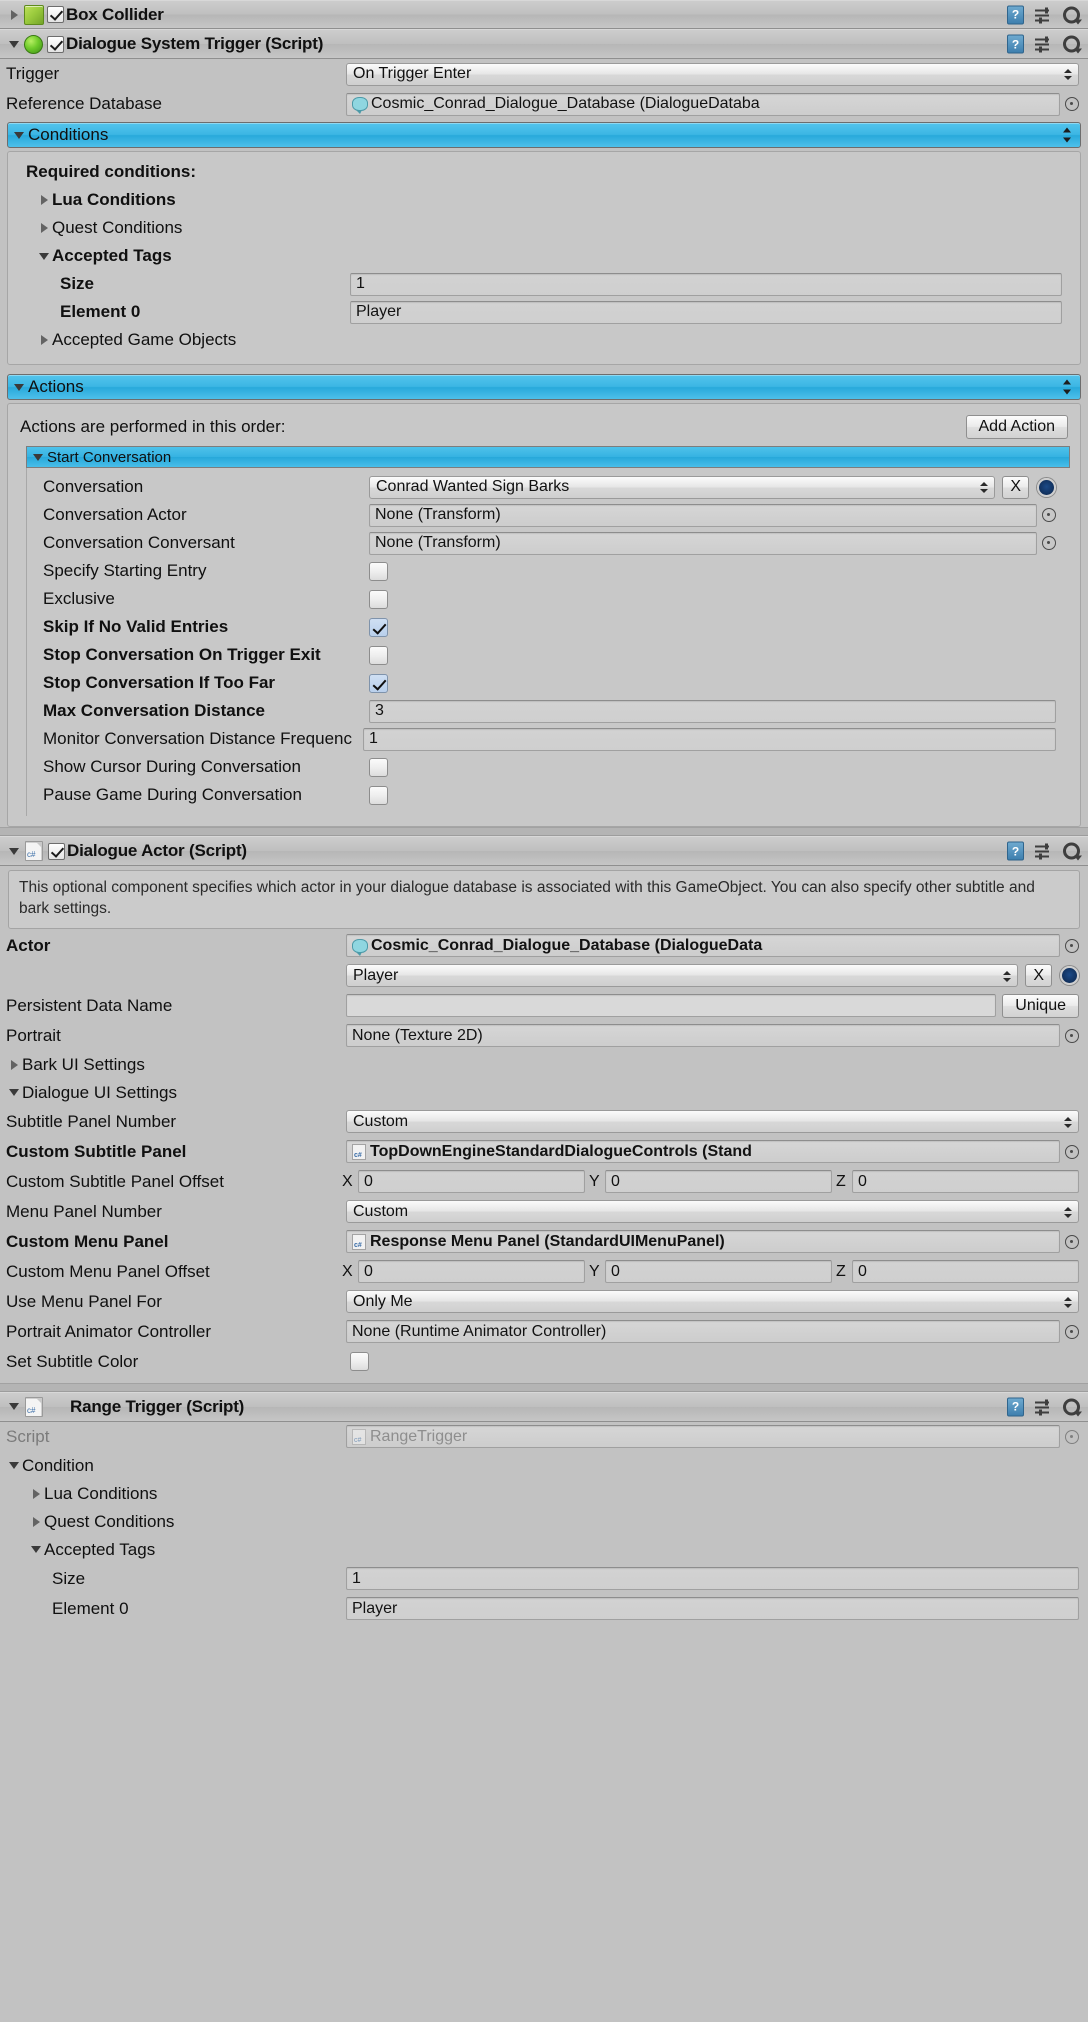  Describe the element at coordinates (544, 1466) in the screenshot. I see `row-condition: Condition` at that location.